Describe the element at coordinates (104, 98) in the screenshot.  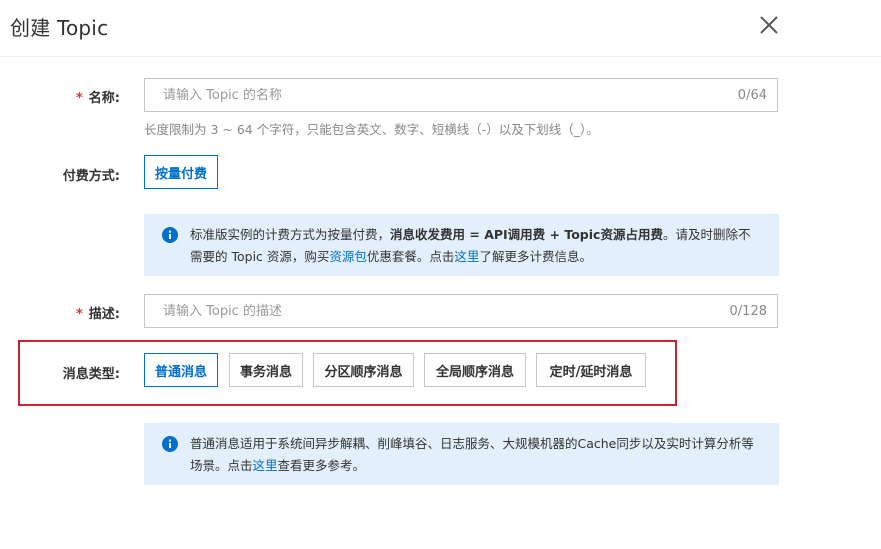
I see `name-label-text: 名称:` at that location.